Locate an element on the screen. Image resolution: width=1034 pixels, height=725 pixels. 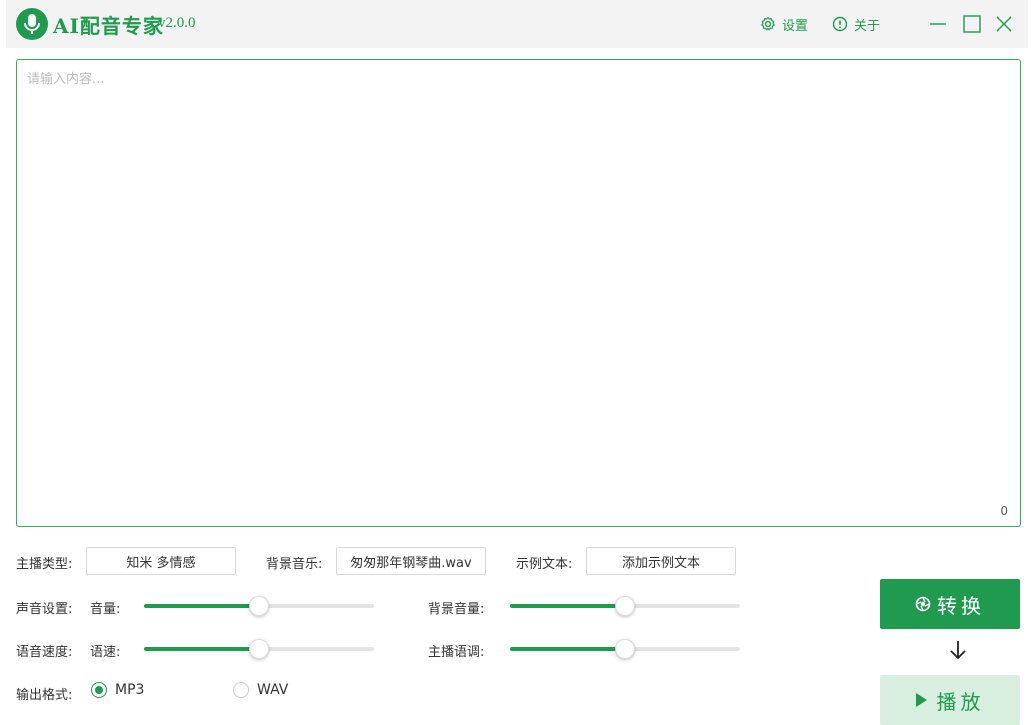
bgm-selector: 匆匆那年钢琴曲.wav is located at coordinates (411, 561).